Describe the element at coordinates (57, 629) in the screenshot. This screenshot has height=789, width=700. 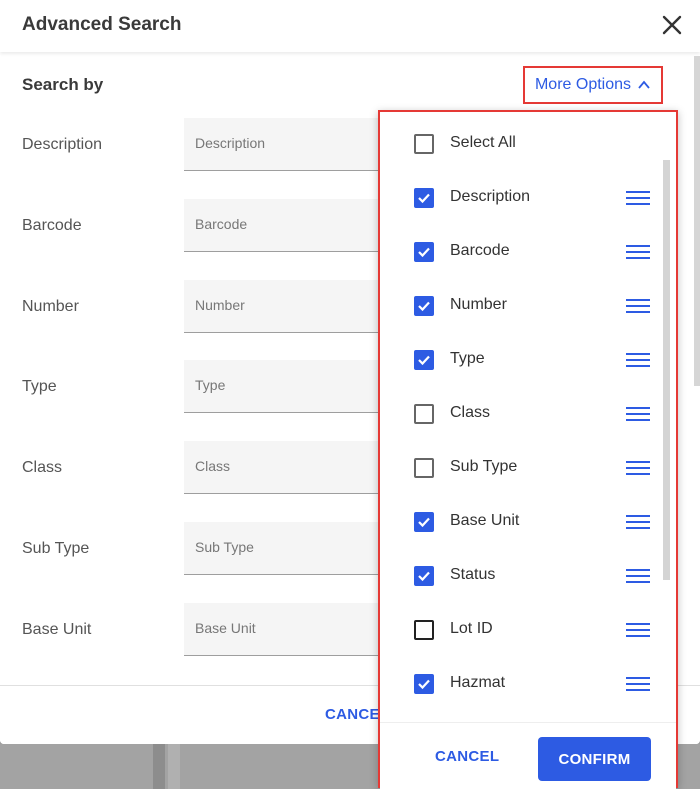
I see `field-label: Base Unit` at that location.